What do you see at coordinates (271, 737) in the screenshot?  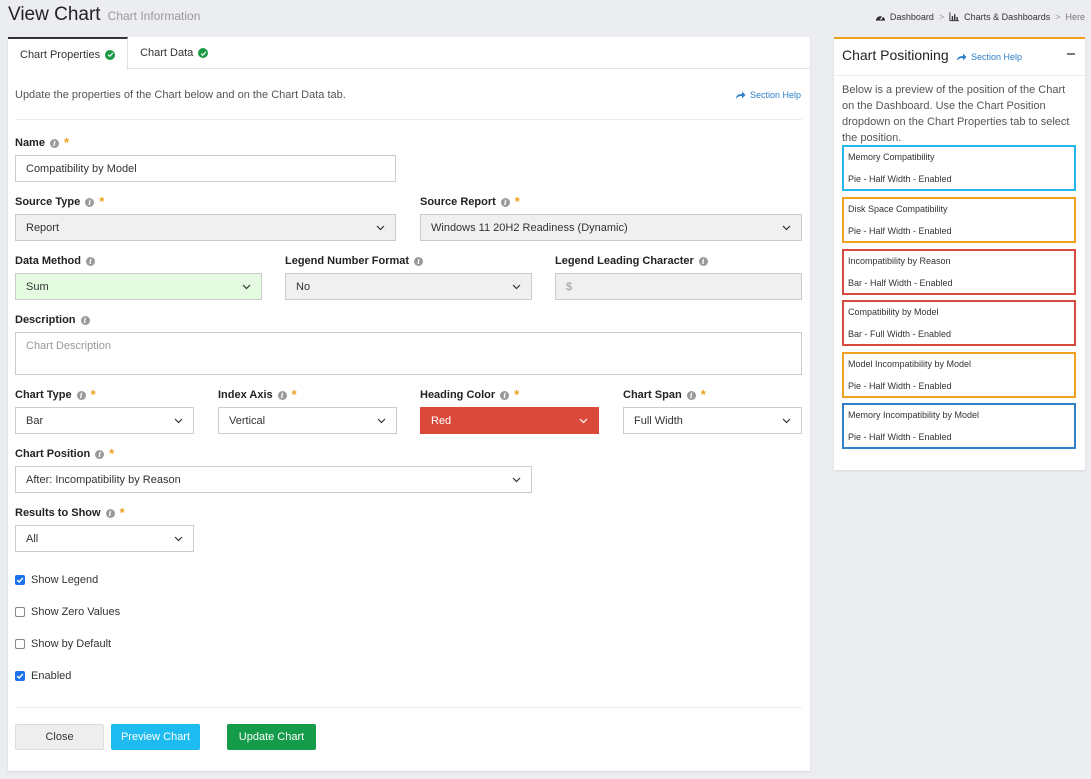 I see `update-chart-button: Update Chart` at bounding box center [271, 737].